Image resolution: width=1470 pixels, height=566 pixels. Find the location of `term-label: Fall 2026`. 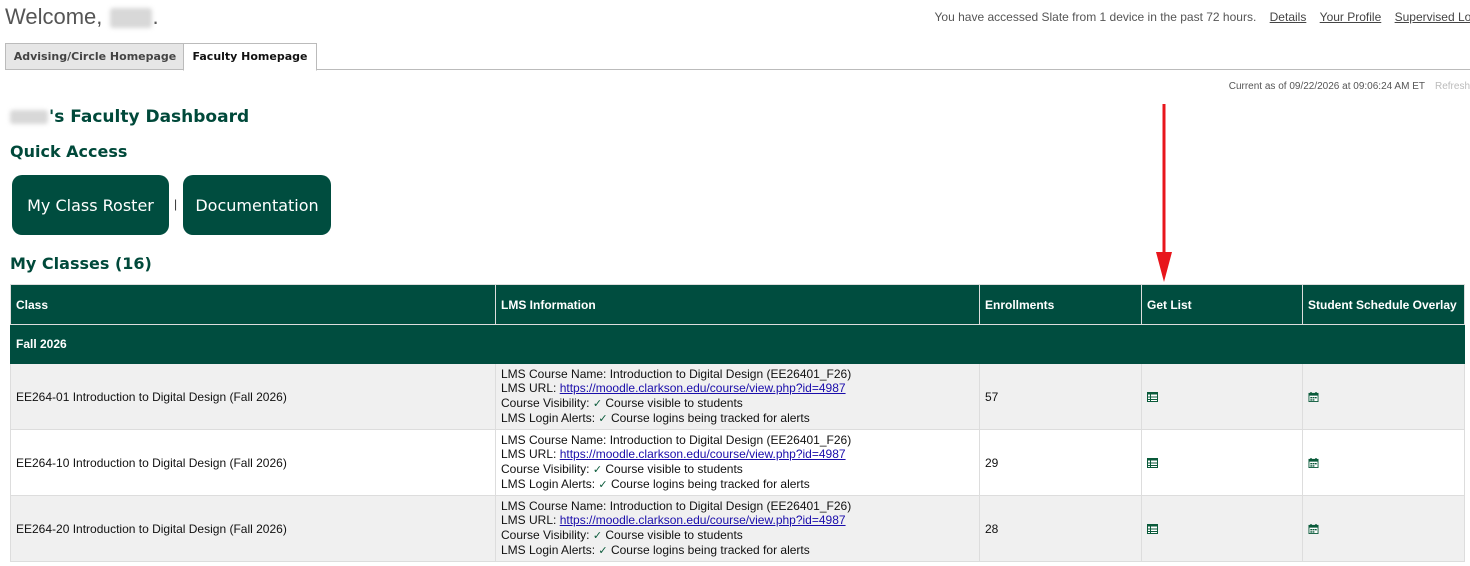

term-label: Fall 2026 is located at coordinates (737, 344).